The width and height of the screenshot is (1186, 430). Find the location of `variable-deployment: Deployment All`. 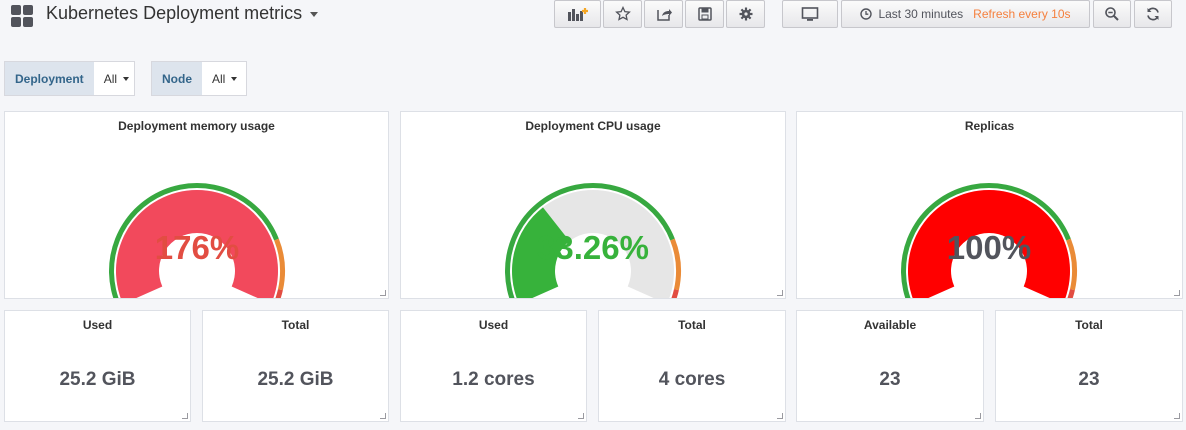

variable-deployment: Deployment All is located at coordinates (69, 78).